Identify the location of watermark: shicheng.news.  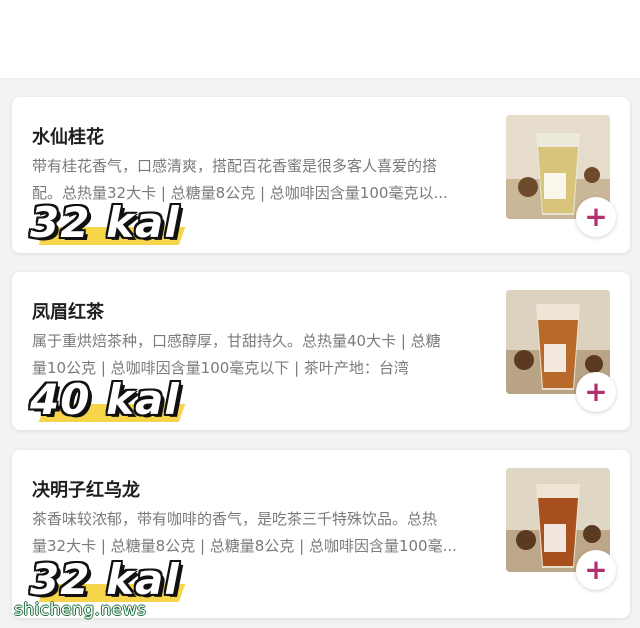
(80, 610).